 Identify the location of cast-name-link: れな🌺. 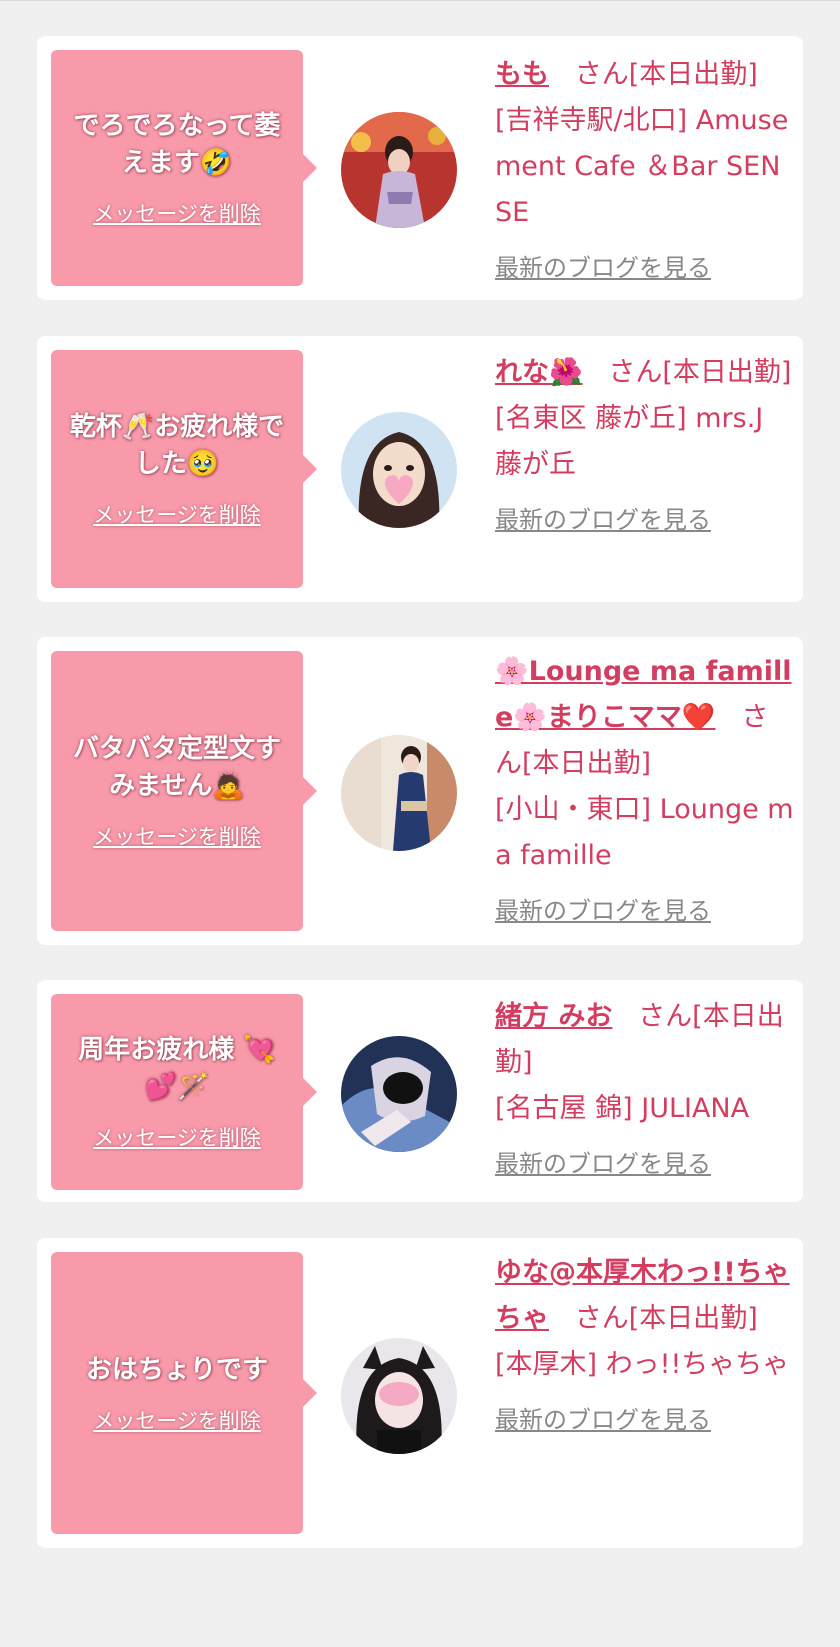
(539, 372).